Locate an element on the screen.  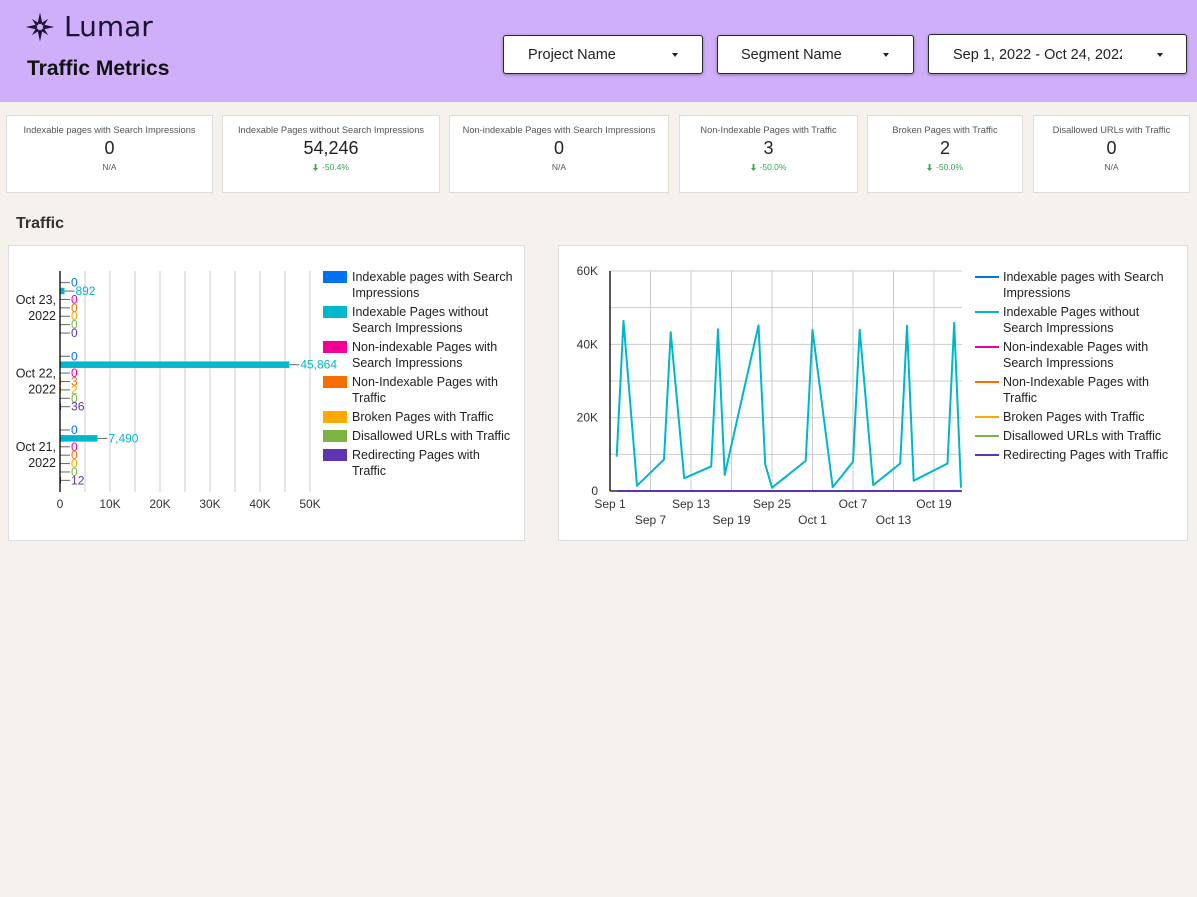
legend-label: Indexable pages with Search Impressions is located at coordinates (432, 285).